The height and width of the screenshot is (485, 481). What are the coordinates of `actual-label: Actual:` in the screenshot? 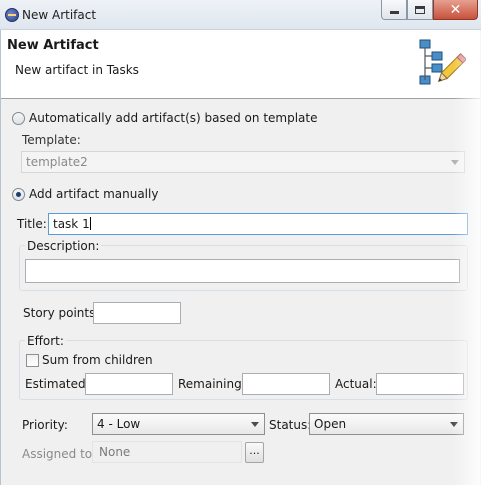 It's located at (356, 384).